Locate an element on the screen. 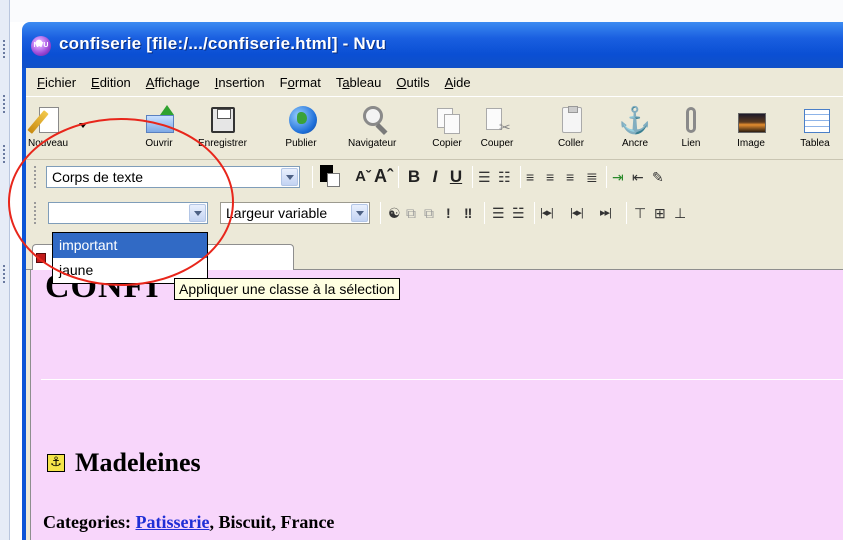 This screenshot has height=540, width=843. menu-insertion-label: nsertion is located at coordinates (241, 82).